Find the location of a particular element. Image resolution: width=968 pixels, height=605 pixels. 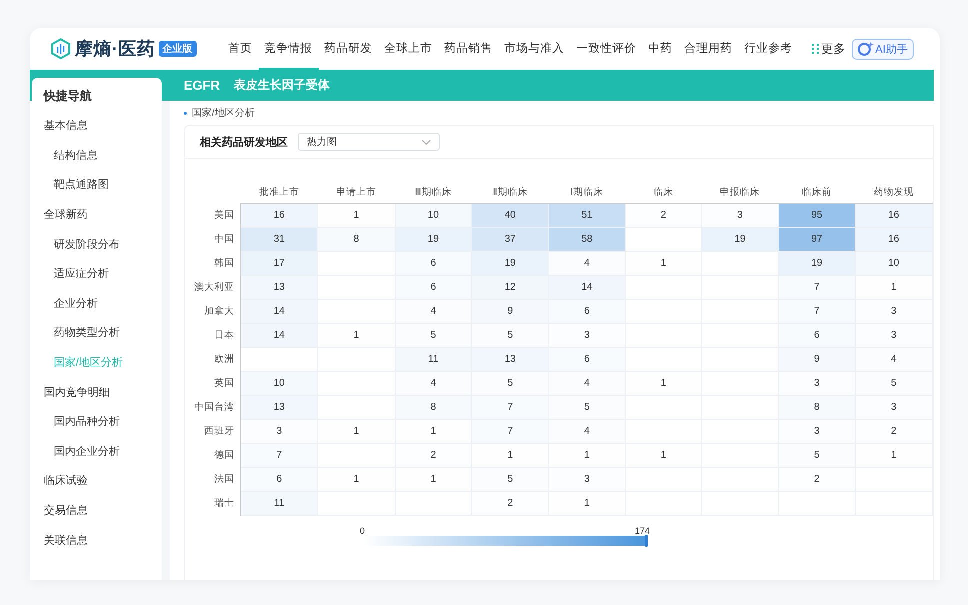

ai-assistant-button: AI助手 is located at coordinates (883, 49).